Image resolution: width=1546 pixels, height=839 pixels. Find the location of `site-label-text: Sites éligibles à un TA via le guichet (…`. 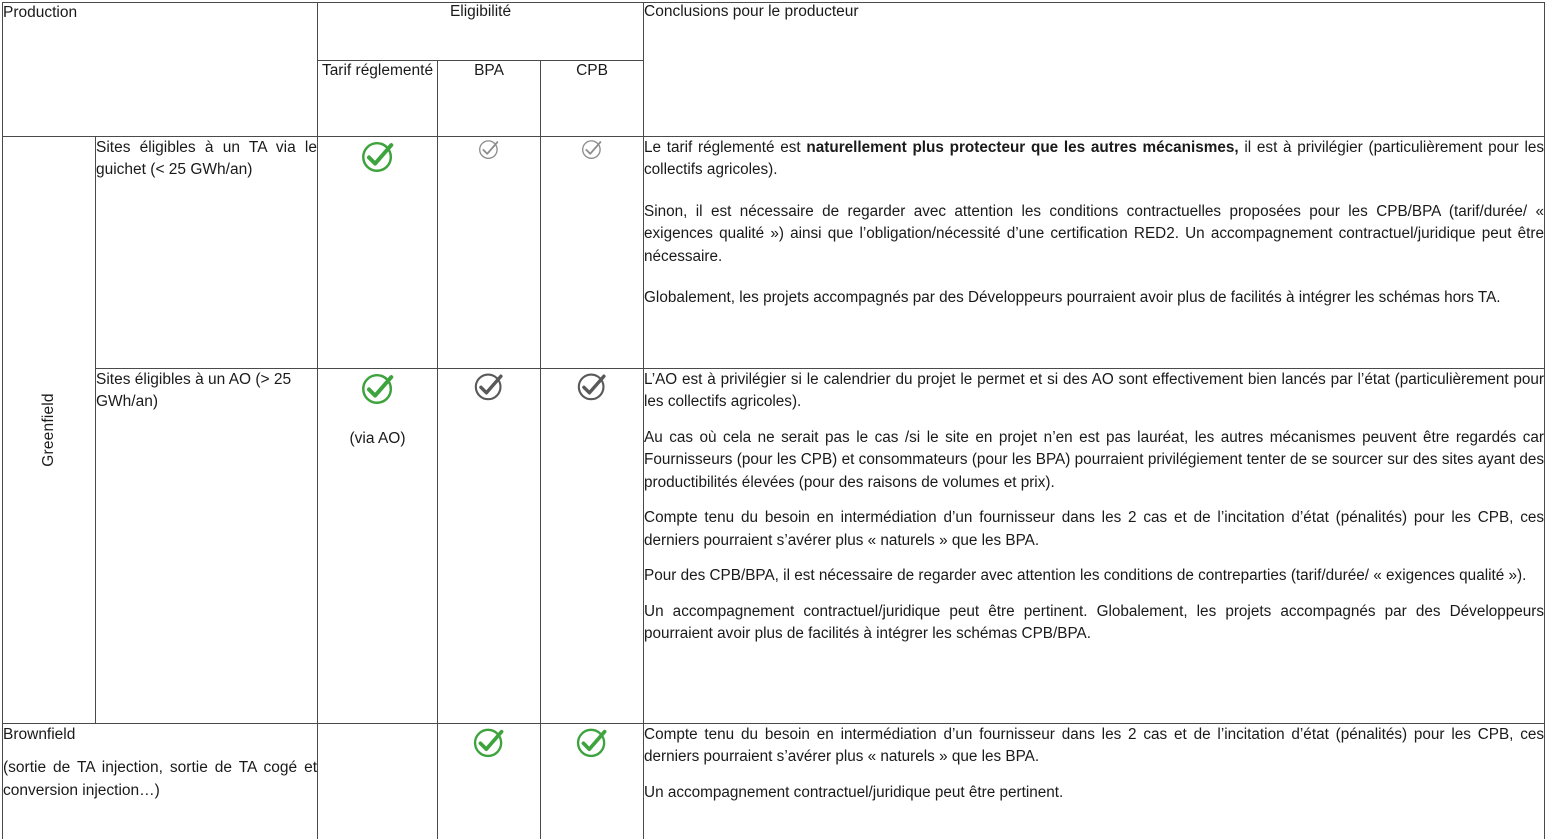

site-label-text: Sites éligibles à un TA via le guichet (… is located at coordinates (207, 159).